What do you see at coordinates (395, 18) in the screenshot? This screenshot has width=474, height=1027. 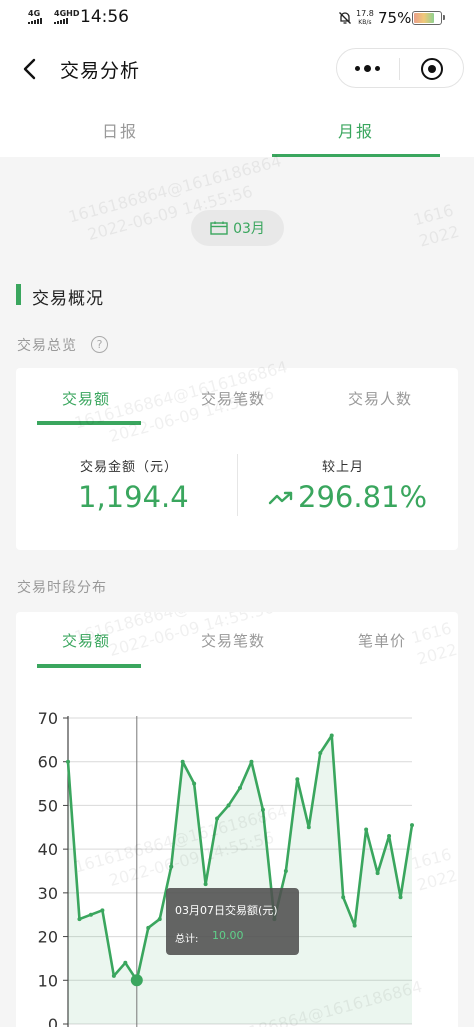 I see `battery-percent: 75%` at bounding box center [395, 18].